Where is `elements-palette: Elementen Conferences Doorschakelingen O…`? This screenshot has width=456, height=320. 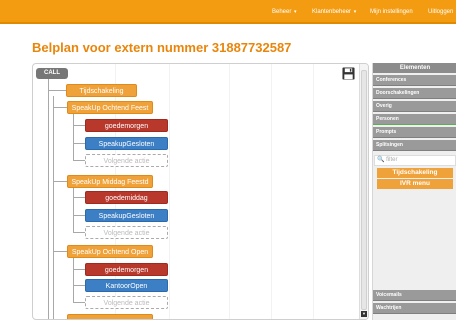
elements-palette: Elementen Conferences Doorschakelingen O… is located at coordinates (414, 191).